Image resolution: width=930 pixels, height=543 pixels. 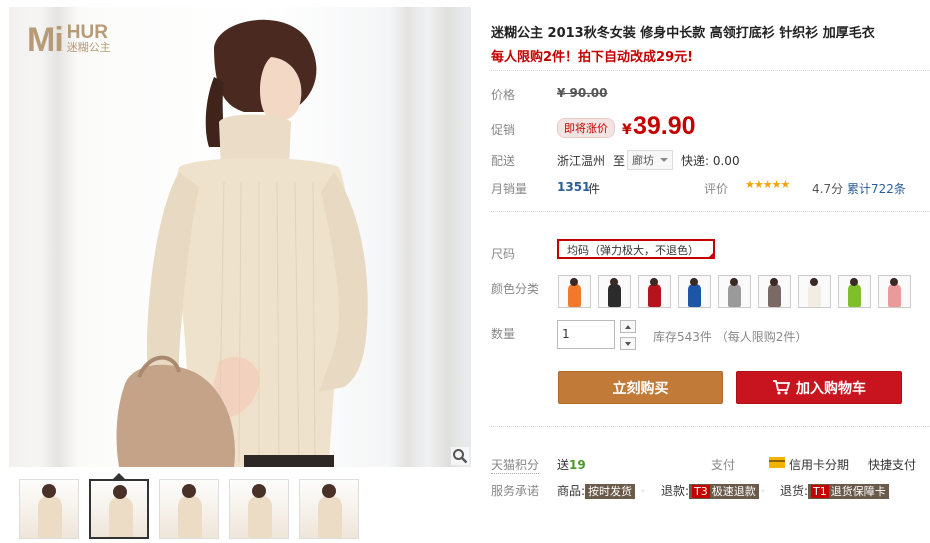 I want to click on shipping-fee: 快递: 0.00, so click(x=710, y=161).